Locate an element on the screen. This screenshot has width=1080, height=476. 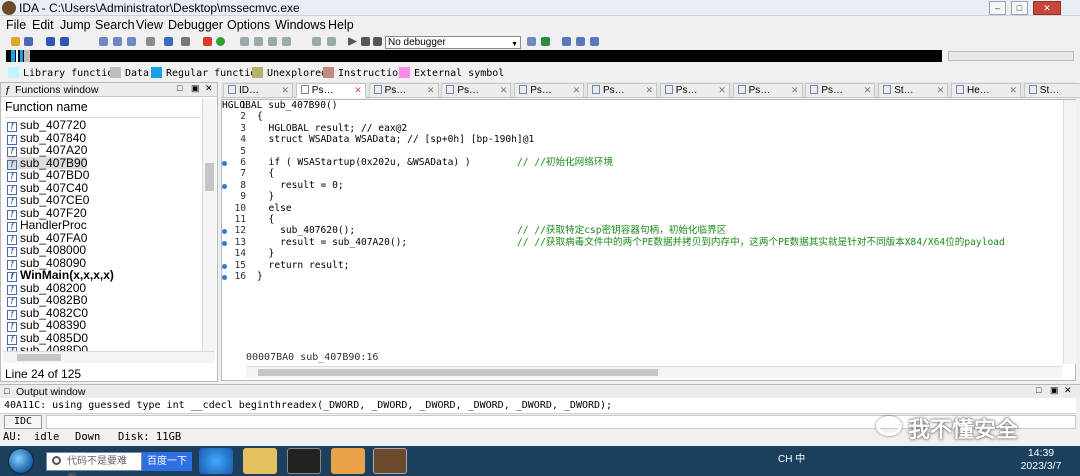
debugger-select: No debugger ▼ is located at coordinates (453, 42).